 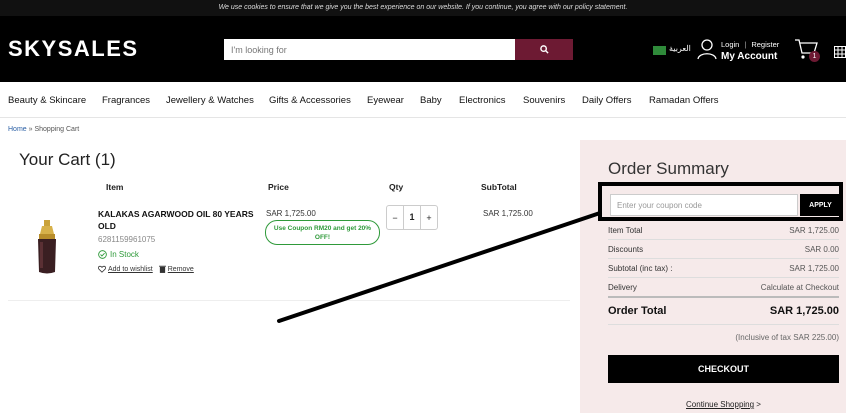 What do you see at coordinates (799, 287) in the screenshot?
I see `summary-value: Calculate at Checkout` at bounding box center [799, 287].